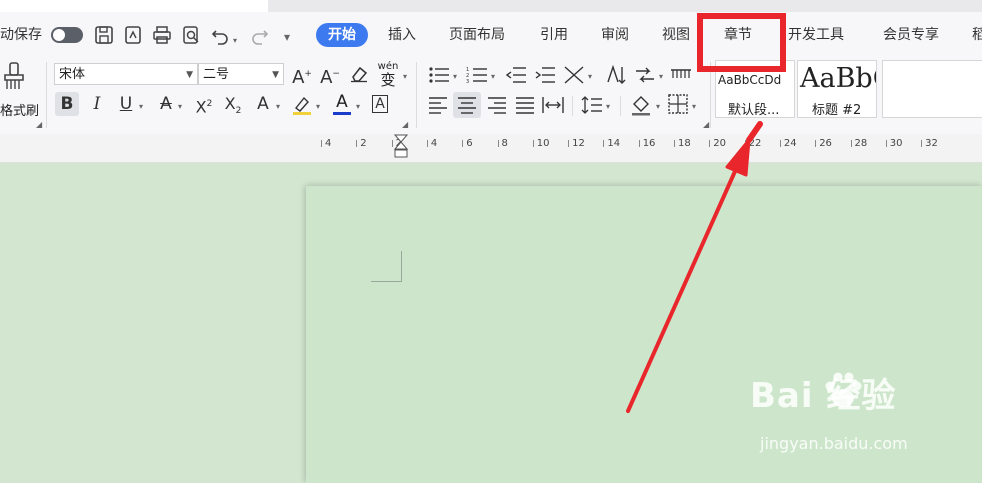 Image resolution: width=982 pixels, height=483 pixels. What do you see at coordinates (866, 418) in the screenshot?
I see `baidu-jingyan-watermark: Bai 经验 jingyan.baidu.com` at bounding box center [866, 418].